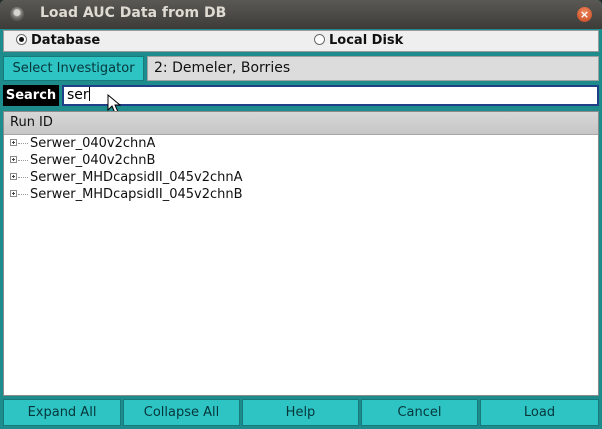 Image resolution: width=602 pixels, height=429 pixels. What do you see at coordinates (301, 160) in the screenshot?
I see `tree-row: Serwer_040v2chnB` at bounding box center [301, 160].